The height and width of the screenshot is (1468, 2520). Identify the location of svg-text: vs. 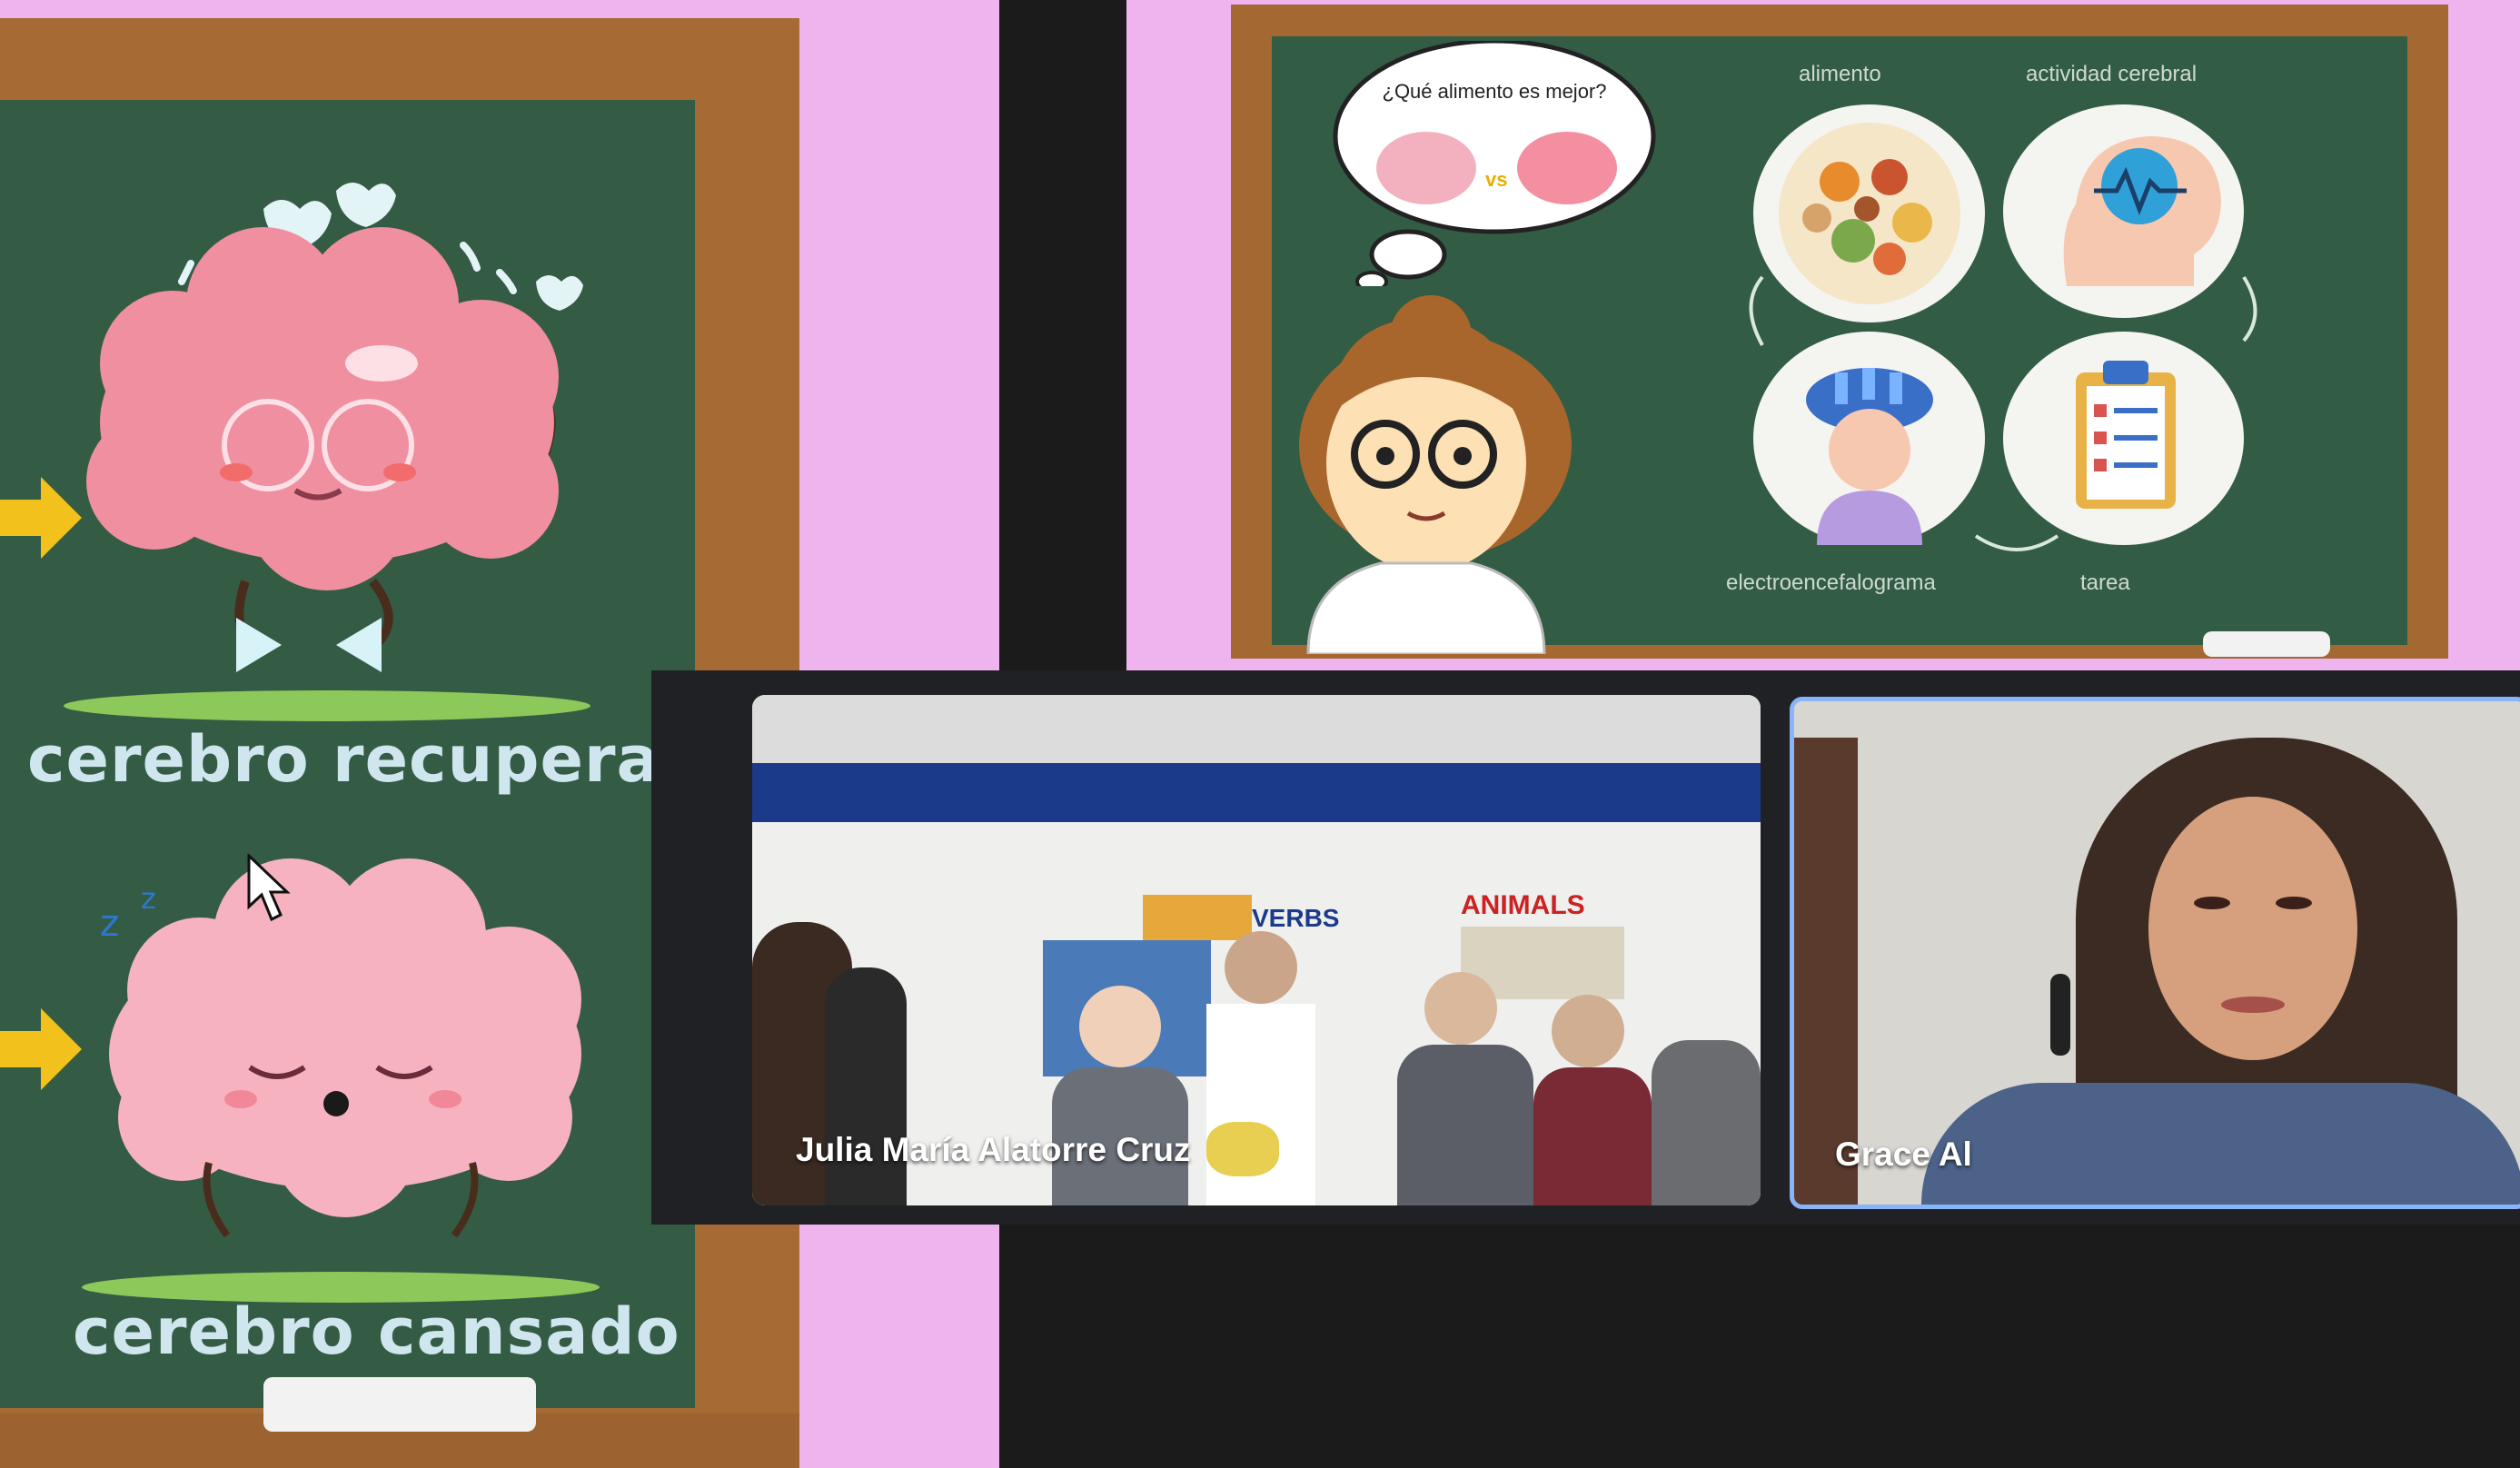
(1496, 179).